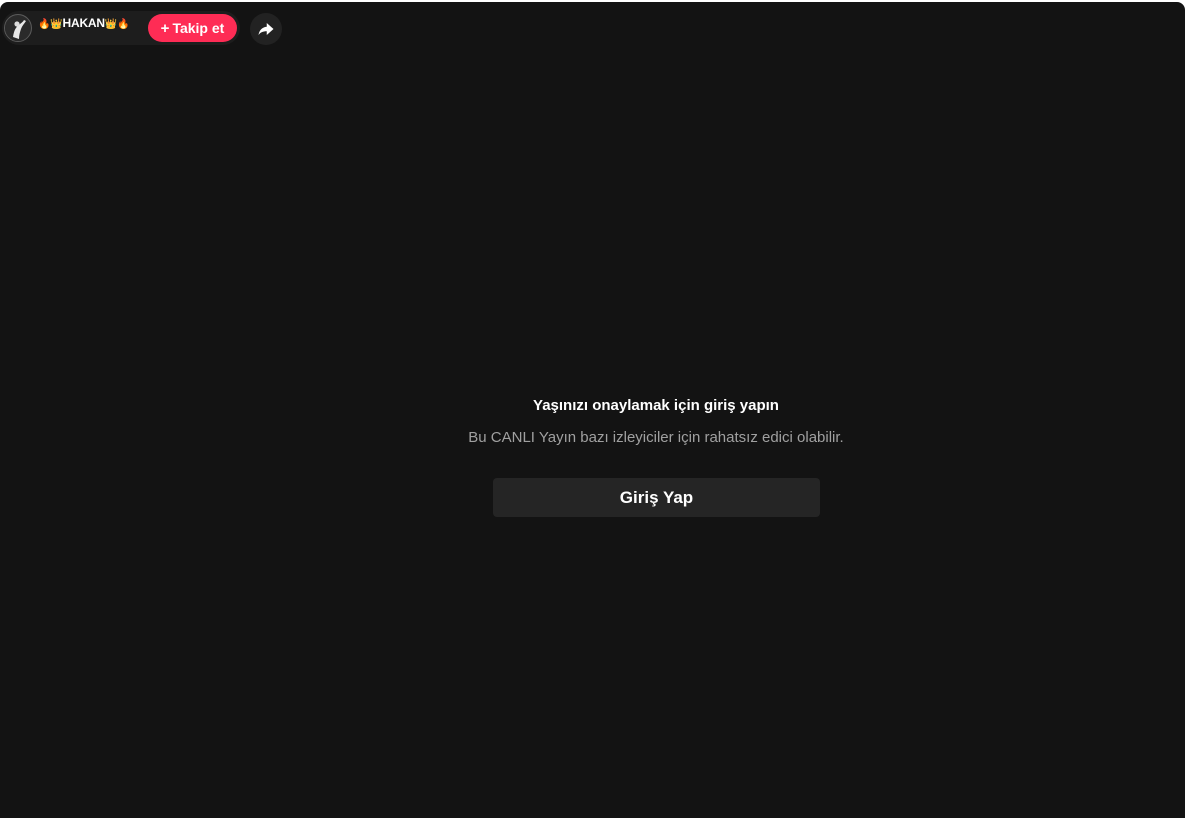 Image resolution: width=1185 pixels, height=818 pixels. Describe the element at coordinates (198, 28) in the screenshot. I see `follow-button-label: Takip et` at that location.